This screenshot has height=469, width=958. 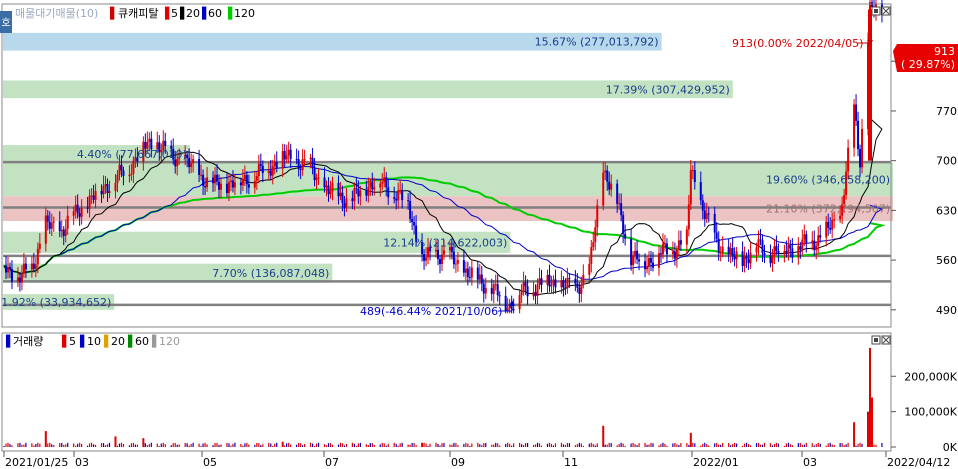 I want to click on price-tick-label: 630, so click(x=946, y=210).